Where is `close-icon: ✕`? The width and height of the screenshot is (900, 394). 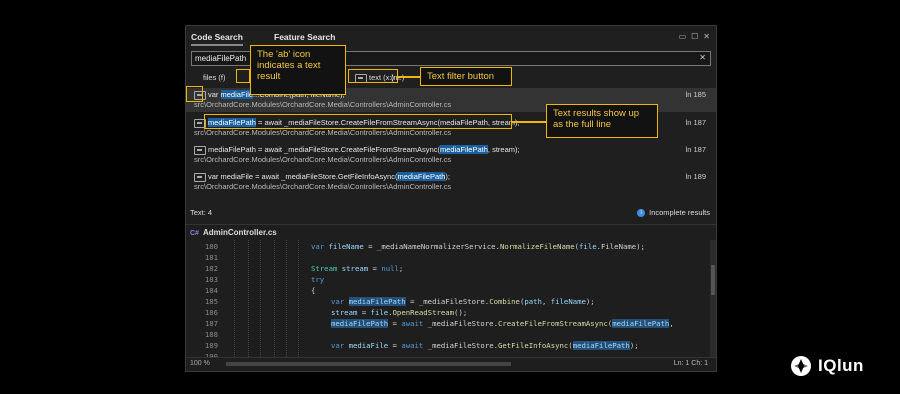 close-icon: ✕ is located at coordinates (706, 36).